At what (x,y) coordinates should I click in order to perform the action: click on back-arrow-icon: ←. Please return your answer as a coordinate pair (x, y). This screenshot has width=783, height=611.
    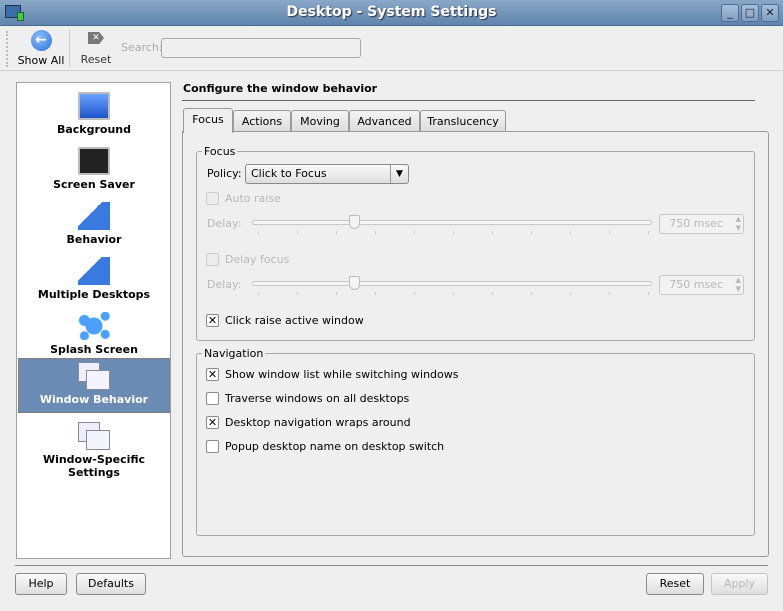
    Looking at the image, I should click on (41, 40).